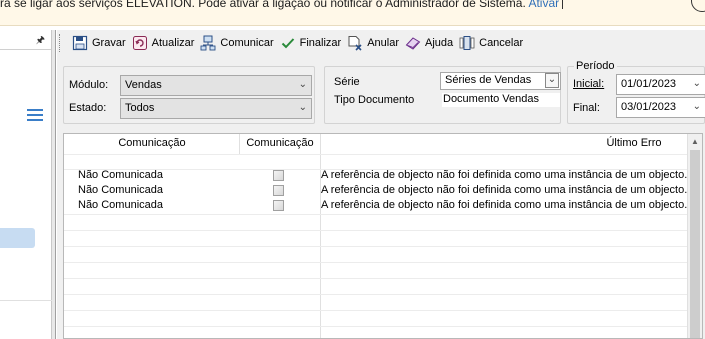 This screenshot has height=339, width=705. I want to click on left-pane-selected-item, so click(17, 238).